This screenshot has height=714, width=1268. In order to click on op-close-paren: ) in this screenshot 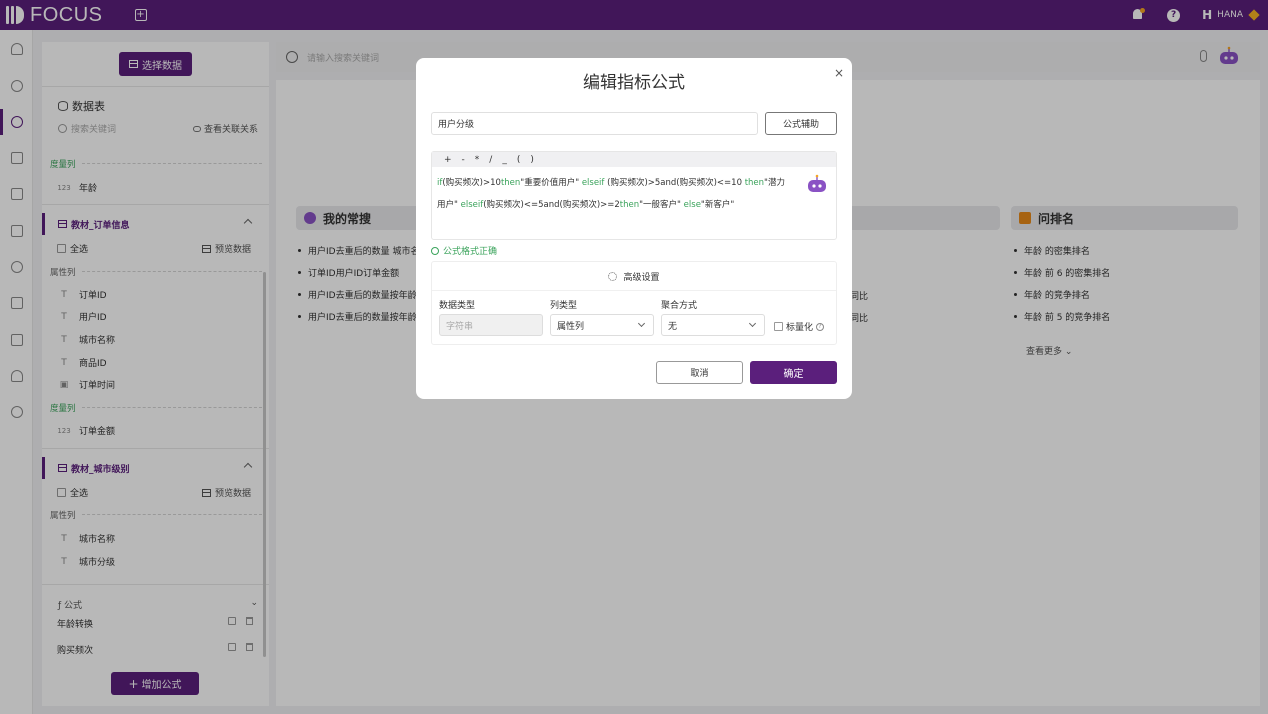, I will do `click(532, 160)`.